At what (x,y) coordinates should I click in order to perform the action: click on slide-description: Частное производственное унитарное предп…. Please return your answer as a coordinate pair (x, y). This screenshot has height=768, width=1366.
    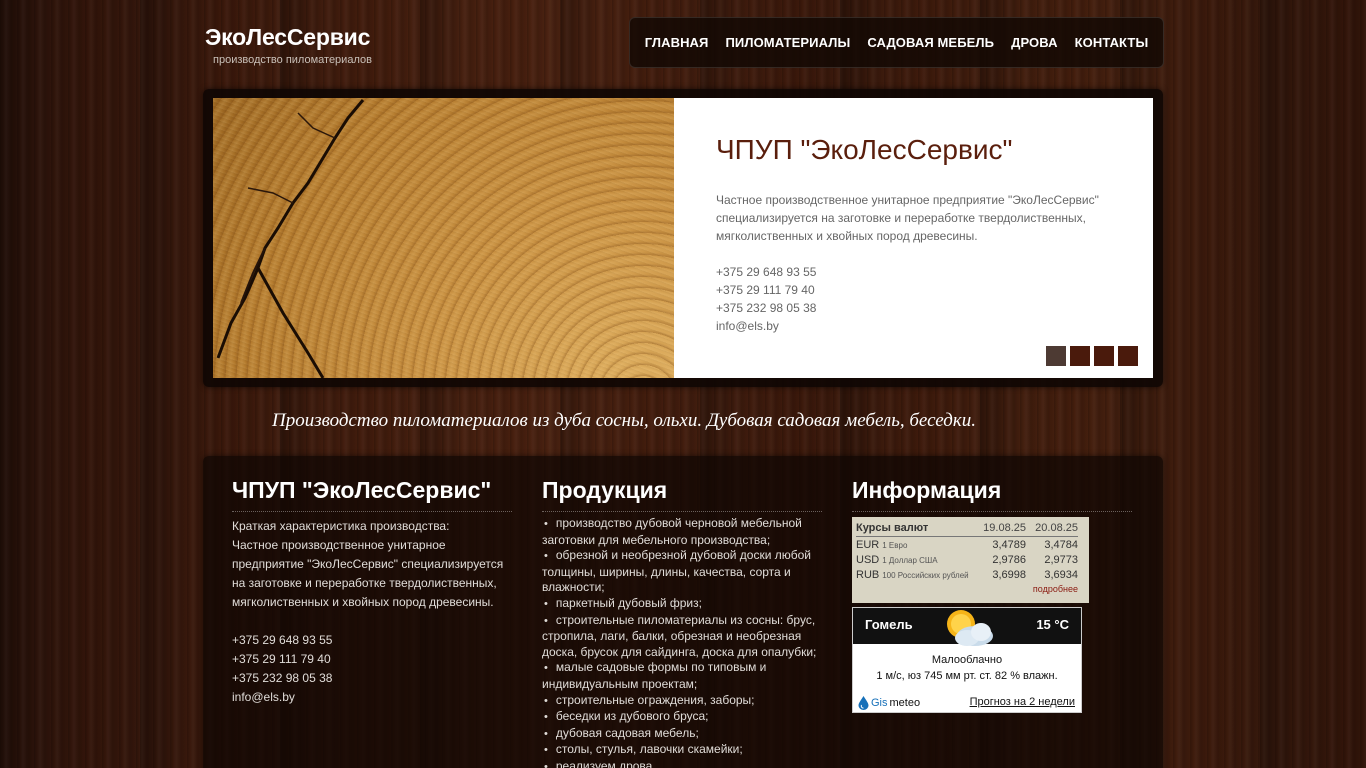
    Looking at the image, I should click on (907, 218).